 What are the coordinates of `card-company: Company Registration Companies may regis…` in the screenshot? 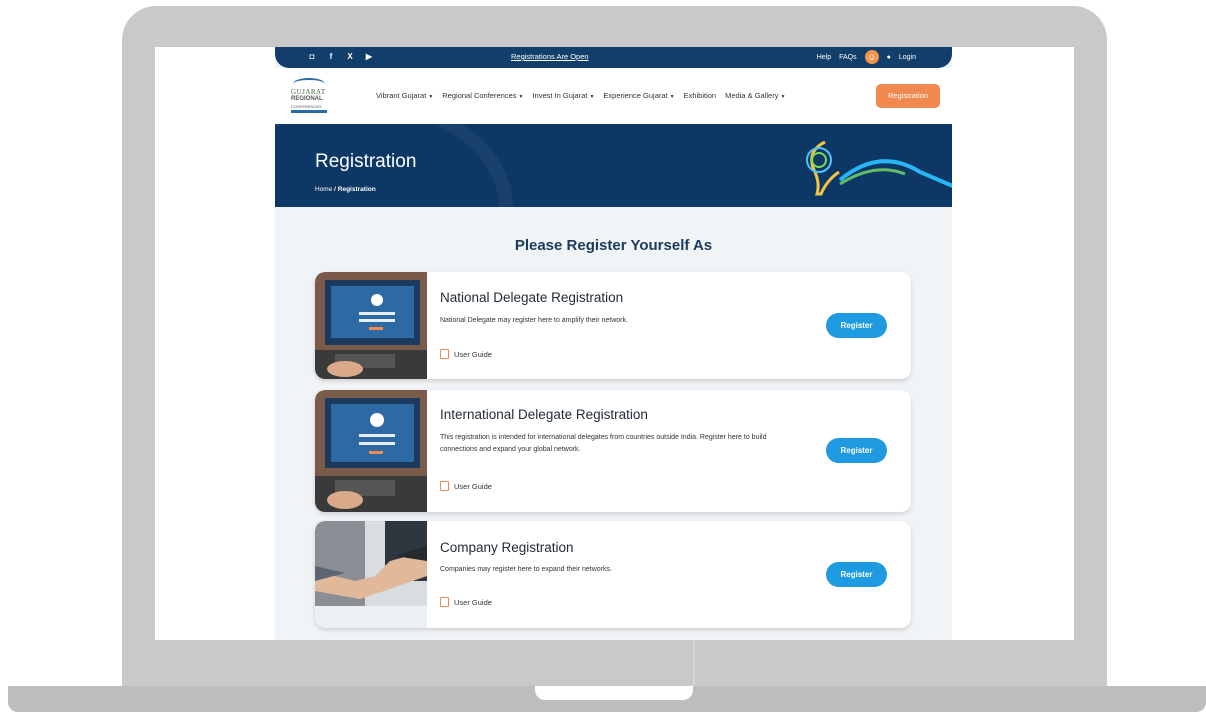 It's located at (613, 574).